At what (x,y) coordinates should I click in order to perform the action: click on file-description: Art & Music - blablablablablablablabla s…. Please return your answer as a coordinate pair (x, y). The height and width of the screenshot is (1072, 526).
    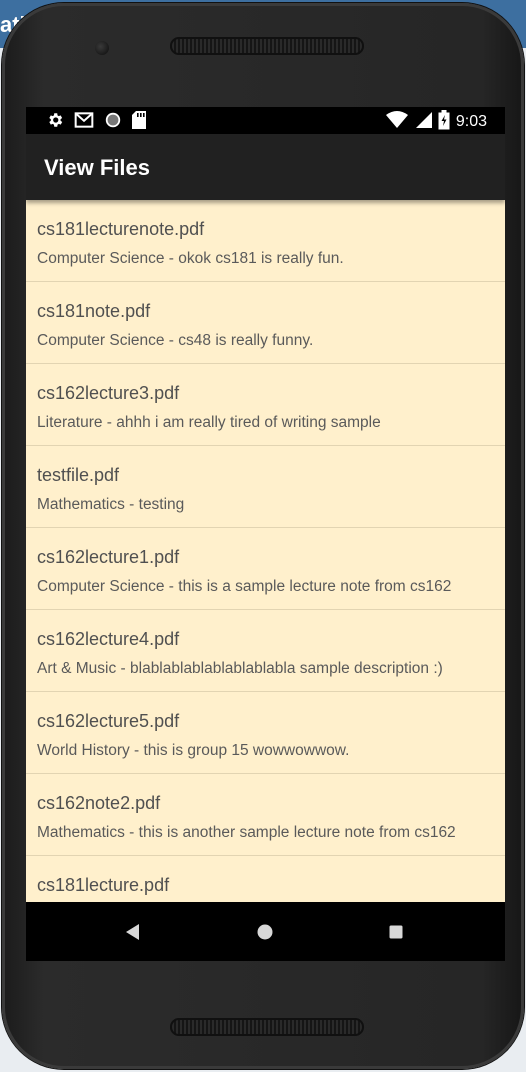
    Looking at the image, I should click on (240, 668).